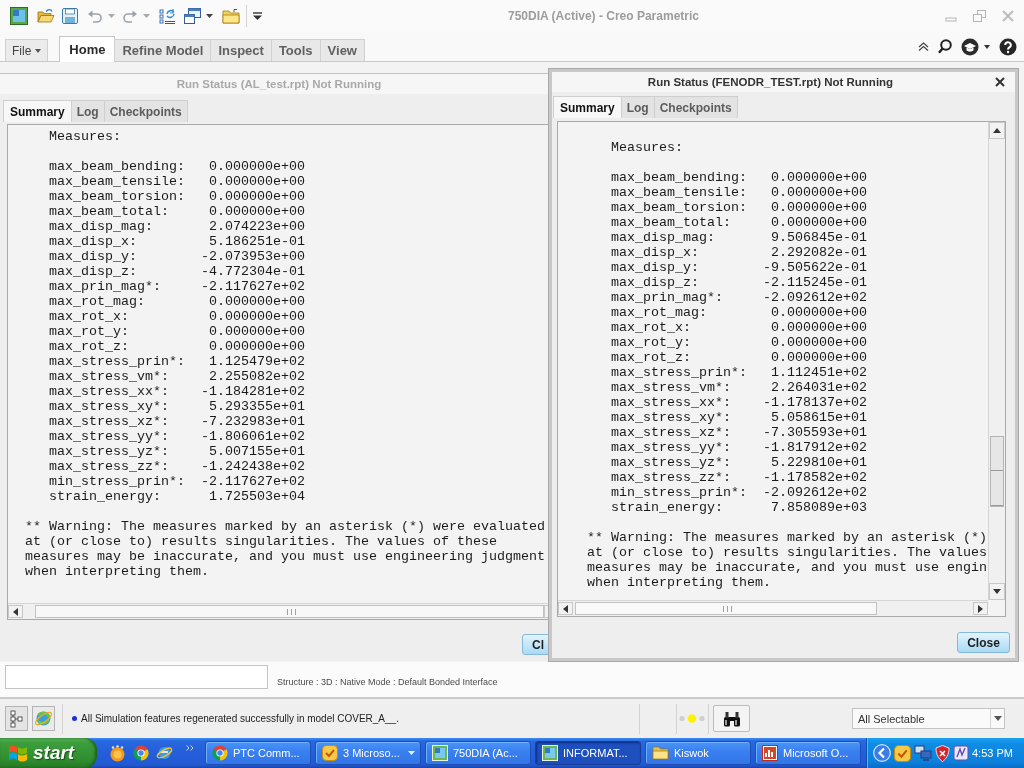 This screenshot has width=1024, height=768. I want to click on measure-value: 2.074223e+00, so click(256, 226).